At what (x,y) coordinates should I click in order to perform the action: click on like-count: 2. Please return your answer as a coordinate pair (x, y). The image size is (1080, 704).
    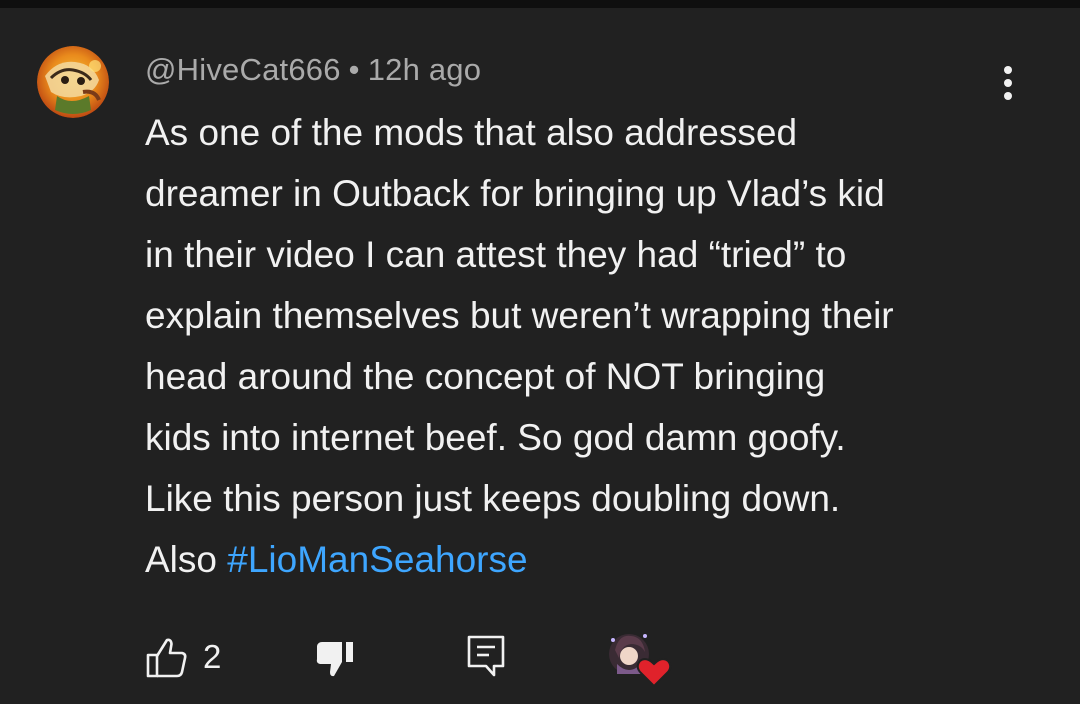
    Looking at the image, I should click on (212, 656).